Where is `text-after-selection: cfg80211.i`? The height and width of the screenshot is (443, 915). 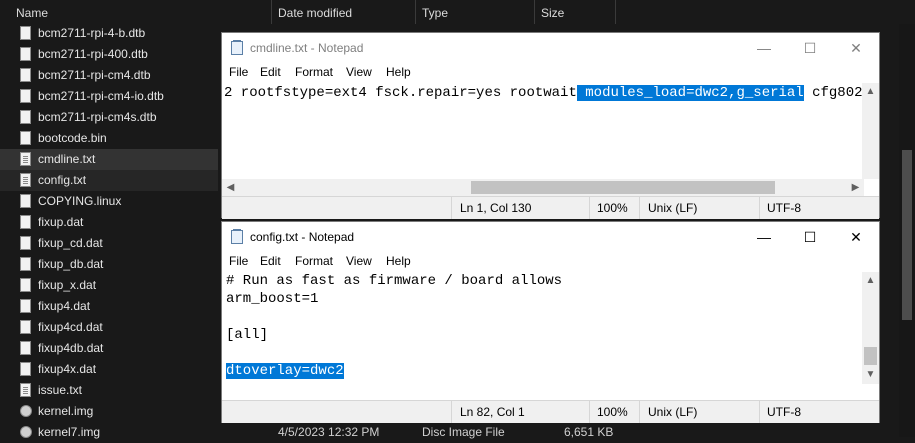
text-after-selection: cfg80211.i is located at coordinates (838, 93).